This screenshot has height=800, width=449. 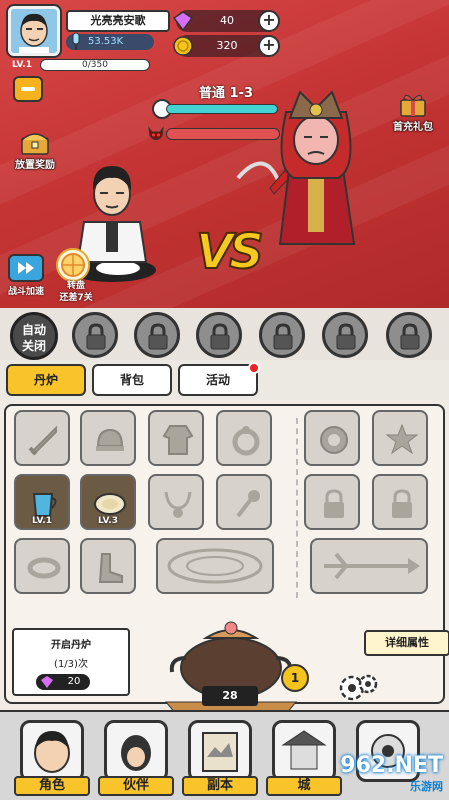 What do you see at coordinates (426, 786) in the screenshot?
I see `watermark-sub: 乐游网` at bounding box center [426, 786].